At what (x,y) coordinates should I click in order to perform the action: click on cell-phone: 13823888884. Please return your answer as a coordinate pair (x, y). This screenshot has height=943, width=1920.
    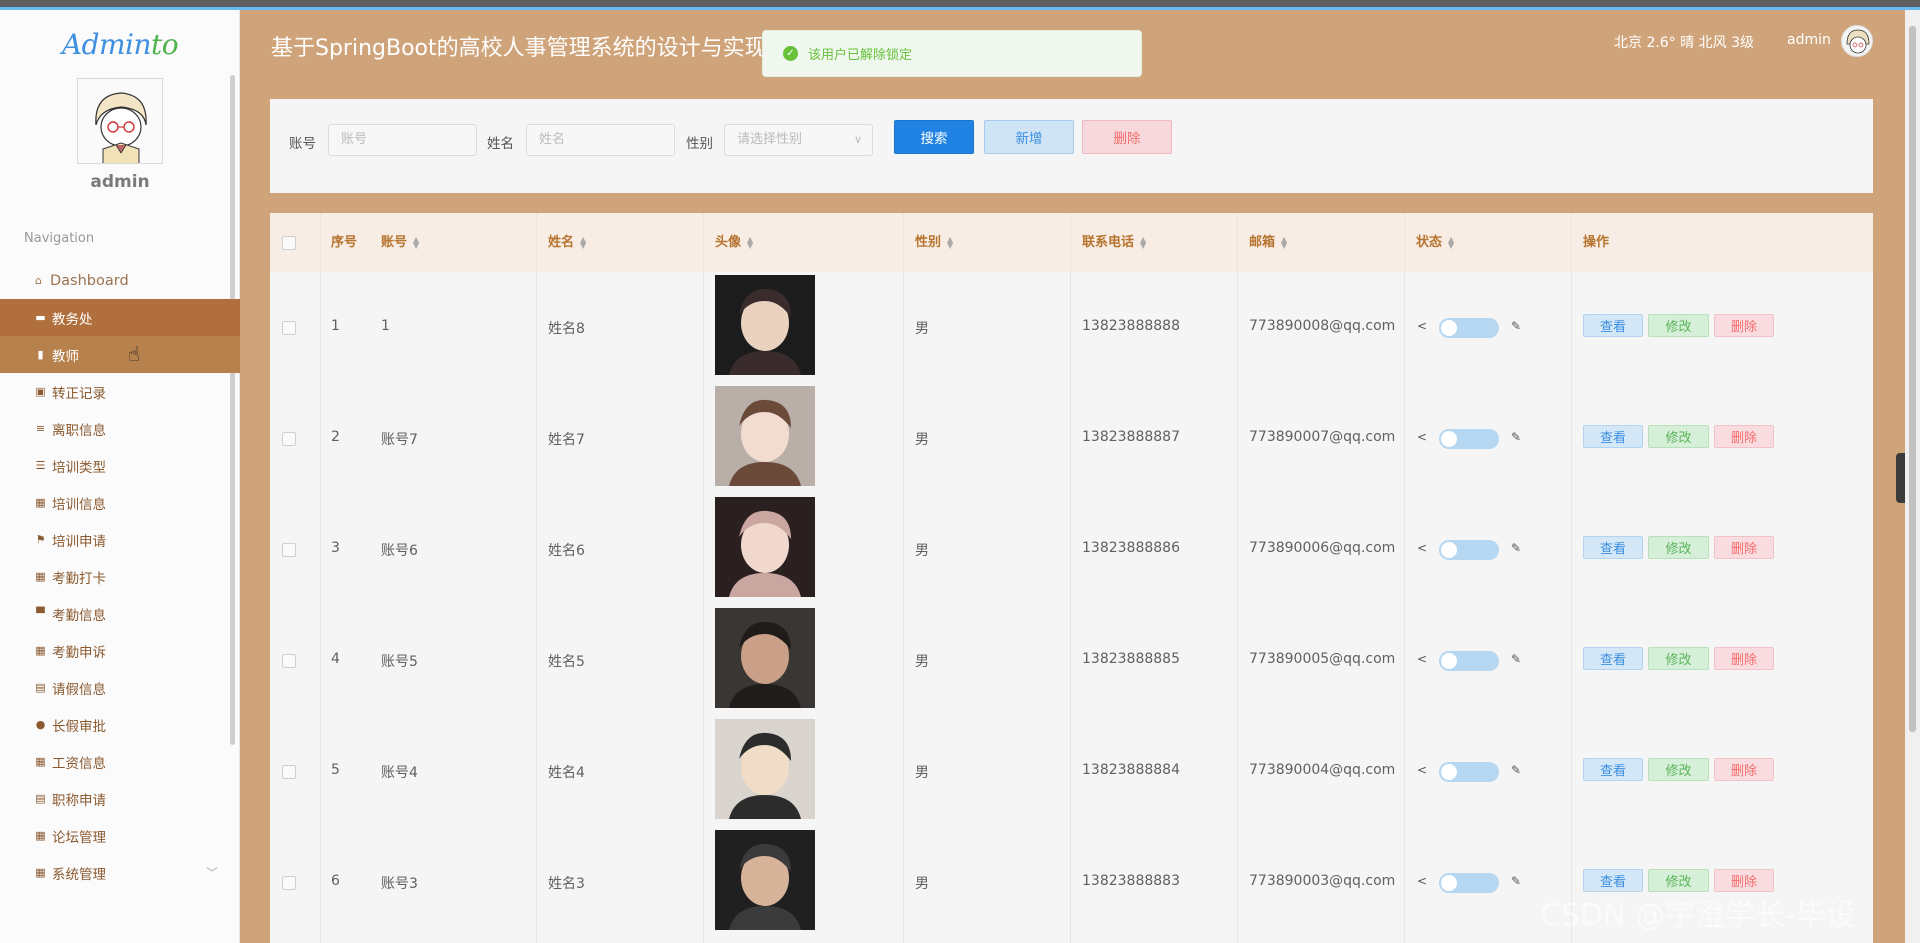
    Looking at the image, I should click on (1131, 770).